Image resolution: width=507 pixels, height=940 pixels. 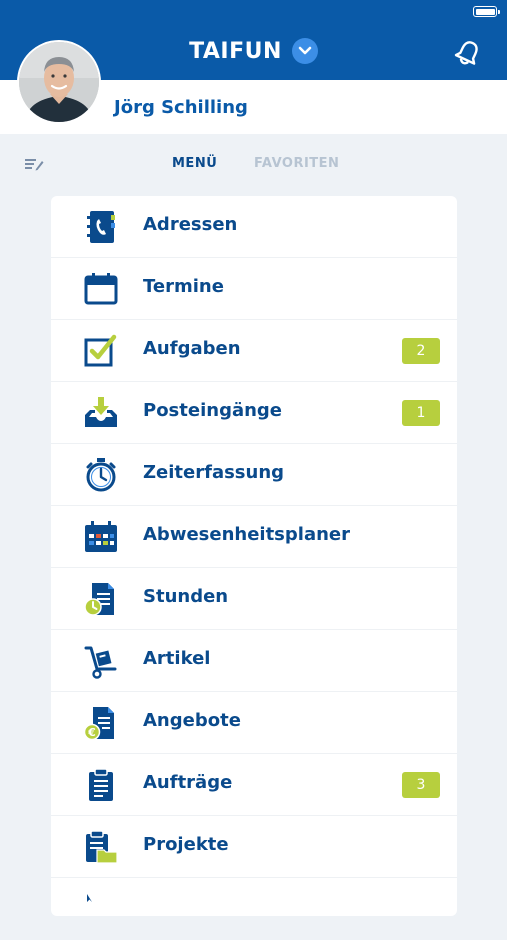 What do you see at coordinates (99, 599) in the screenshot?
I see `document-clock-icon` at bounding box center [99, 599].